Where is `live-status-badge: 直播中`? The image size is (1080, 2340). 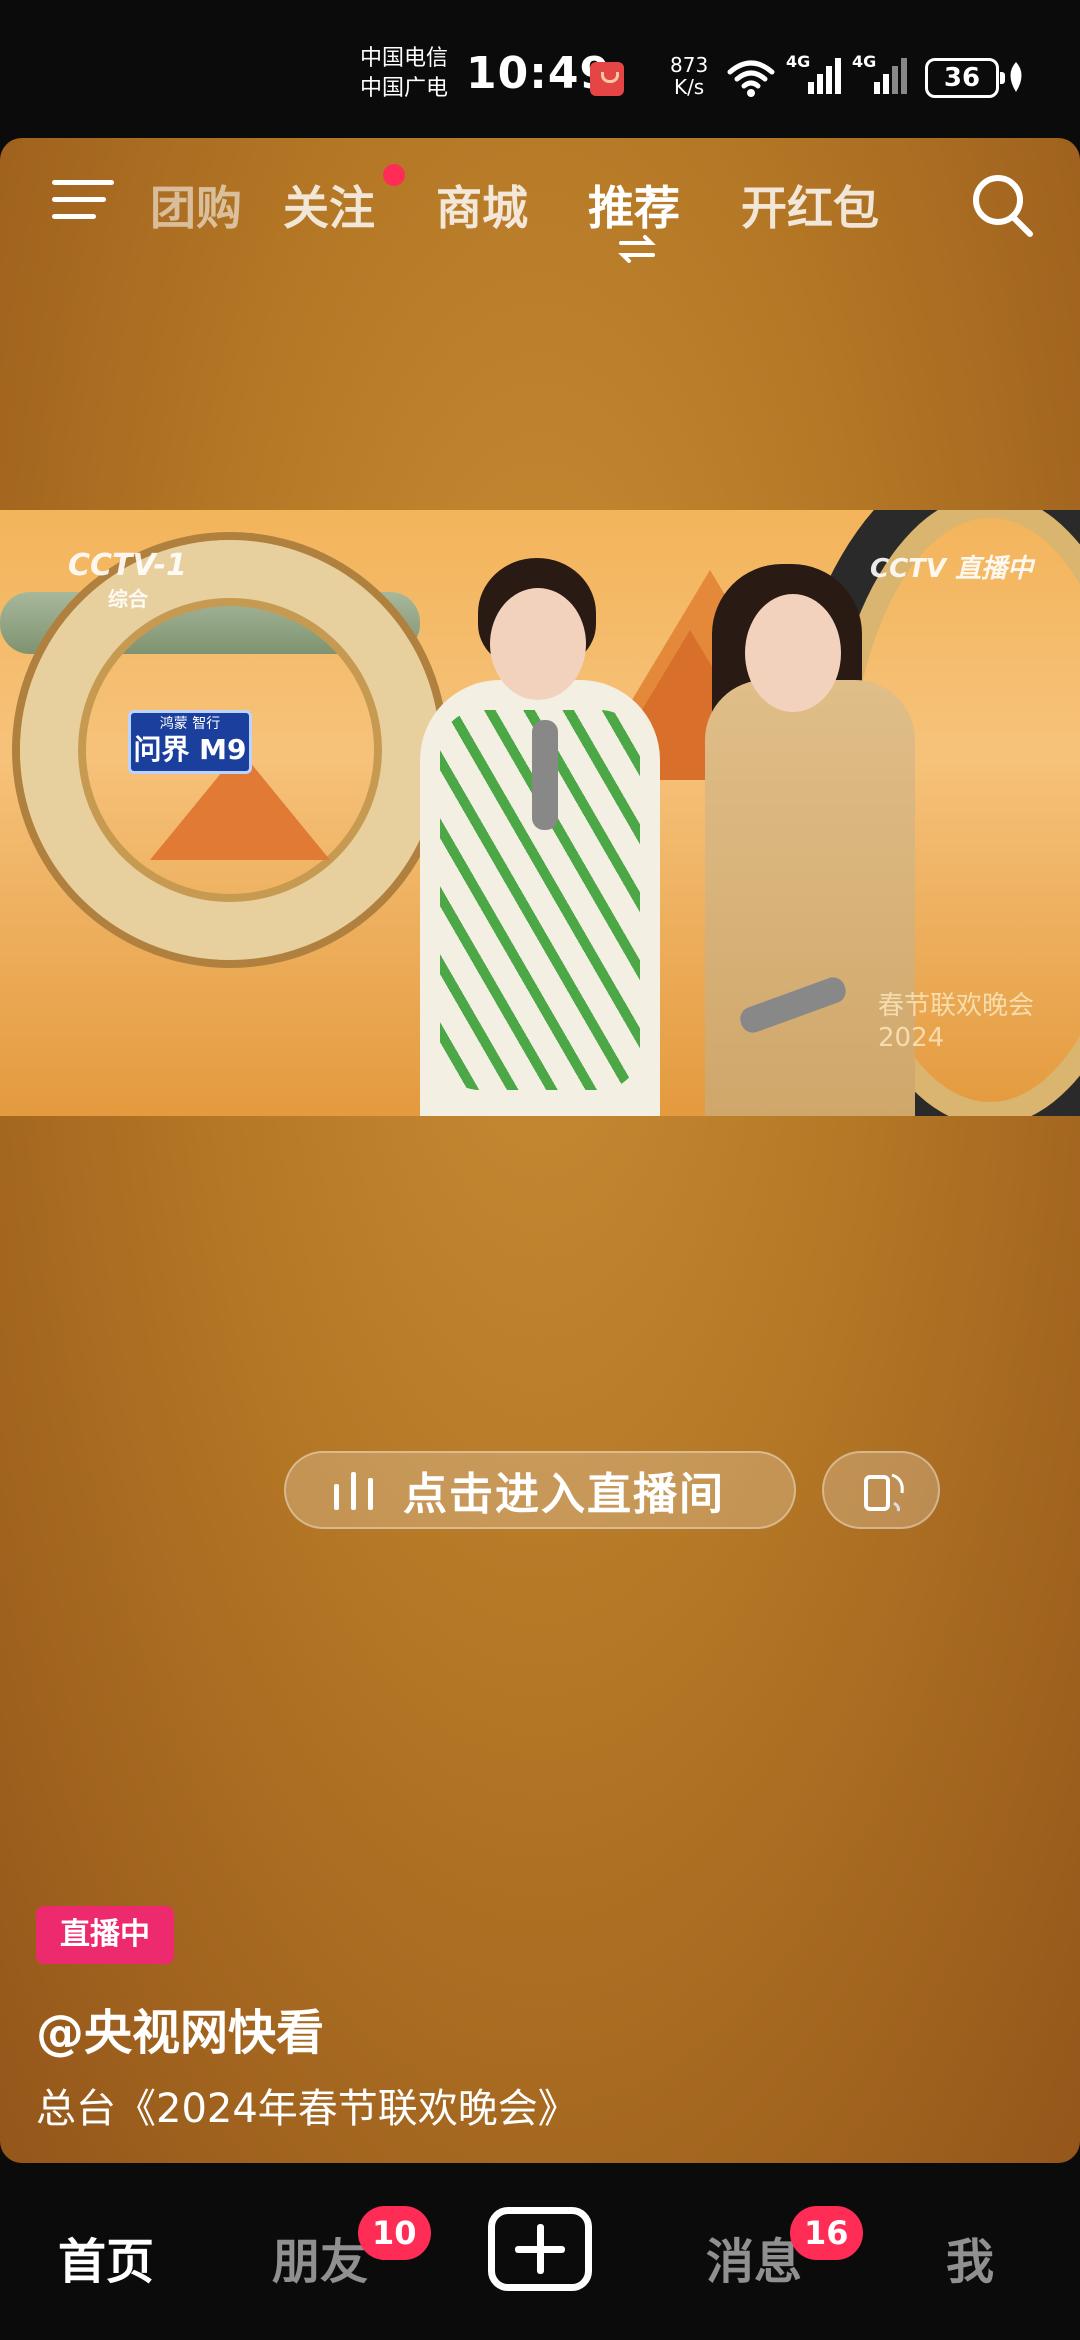
live-status-badge: 直播中 is located at coordinates (105, 1935).